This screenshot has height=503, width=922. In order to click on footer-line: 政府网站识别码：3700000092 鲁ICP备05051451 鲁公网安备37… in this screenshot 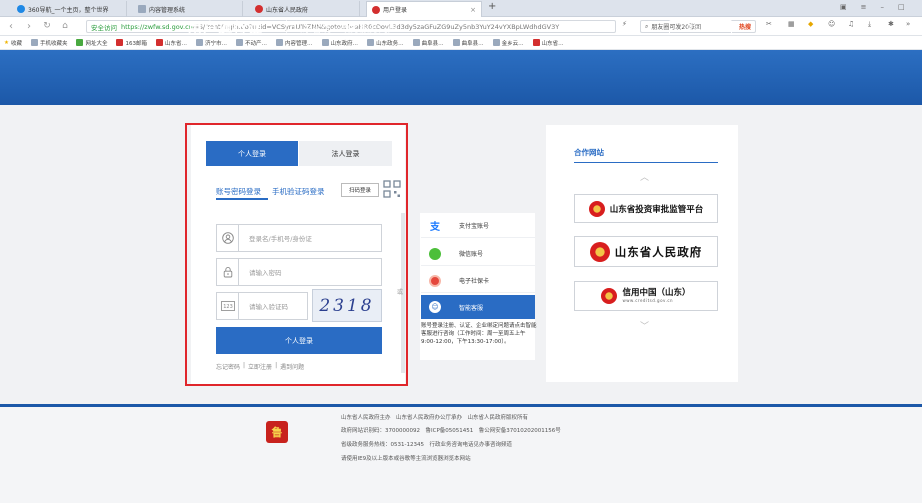, I will do `click(451, 431)`.